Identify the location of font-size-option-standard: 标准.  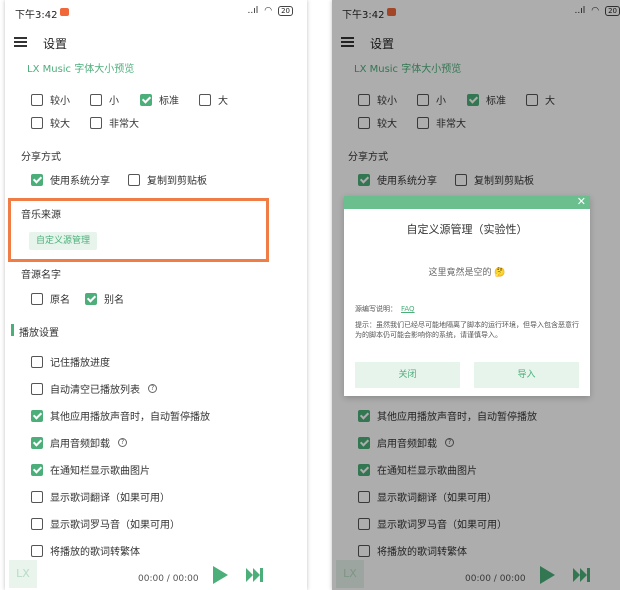
(159, 99).